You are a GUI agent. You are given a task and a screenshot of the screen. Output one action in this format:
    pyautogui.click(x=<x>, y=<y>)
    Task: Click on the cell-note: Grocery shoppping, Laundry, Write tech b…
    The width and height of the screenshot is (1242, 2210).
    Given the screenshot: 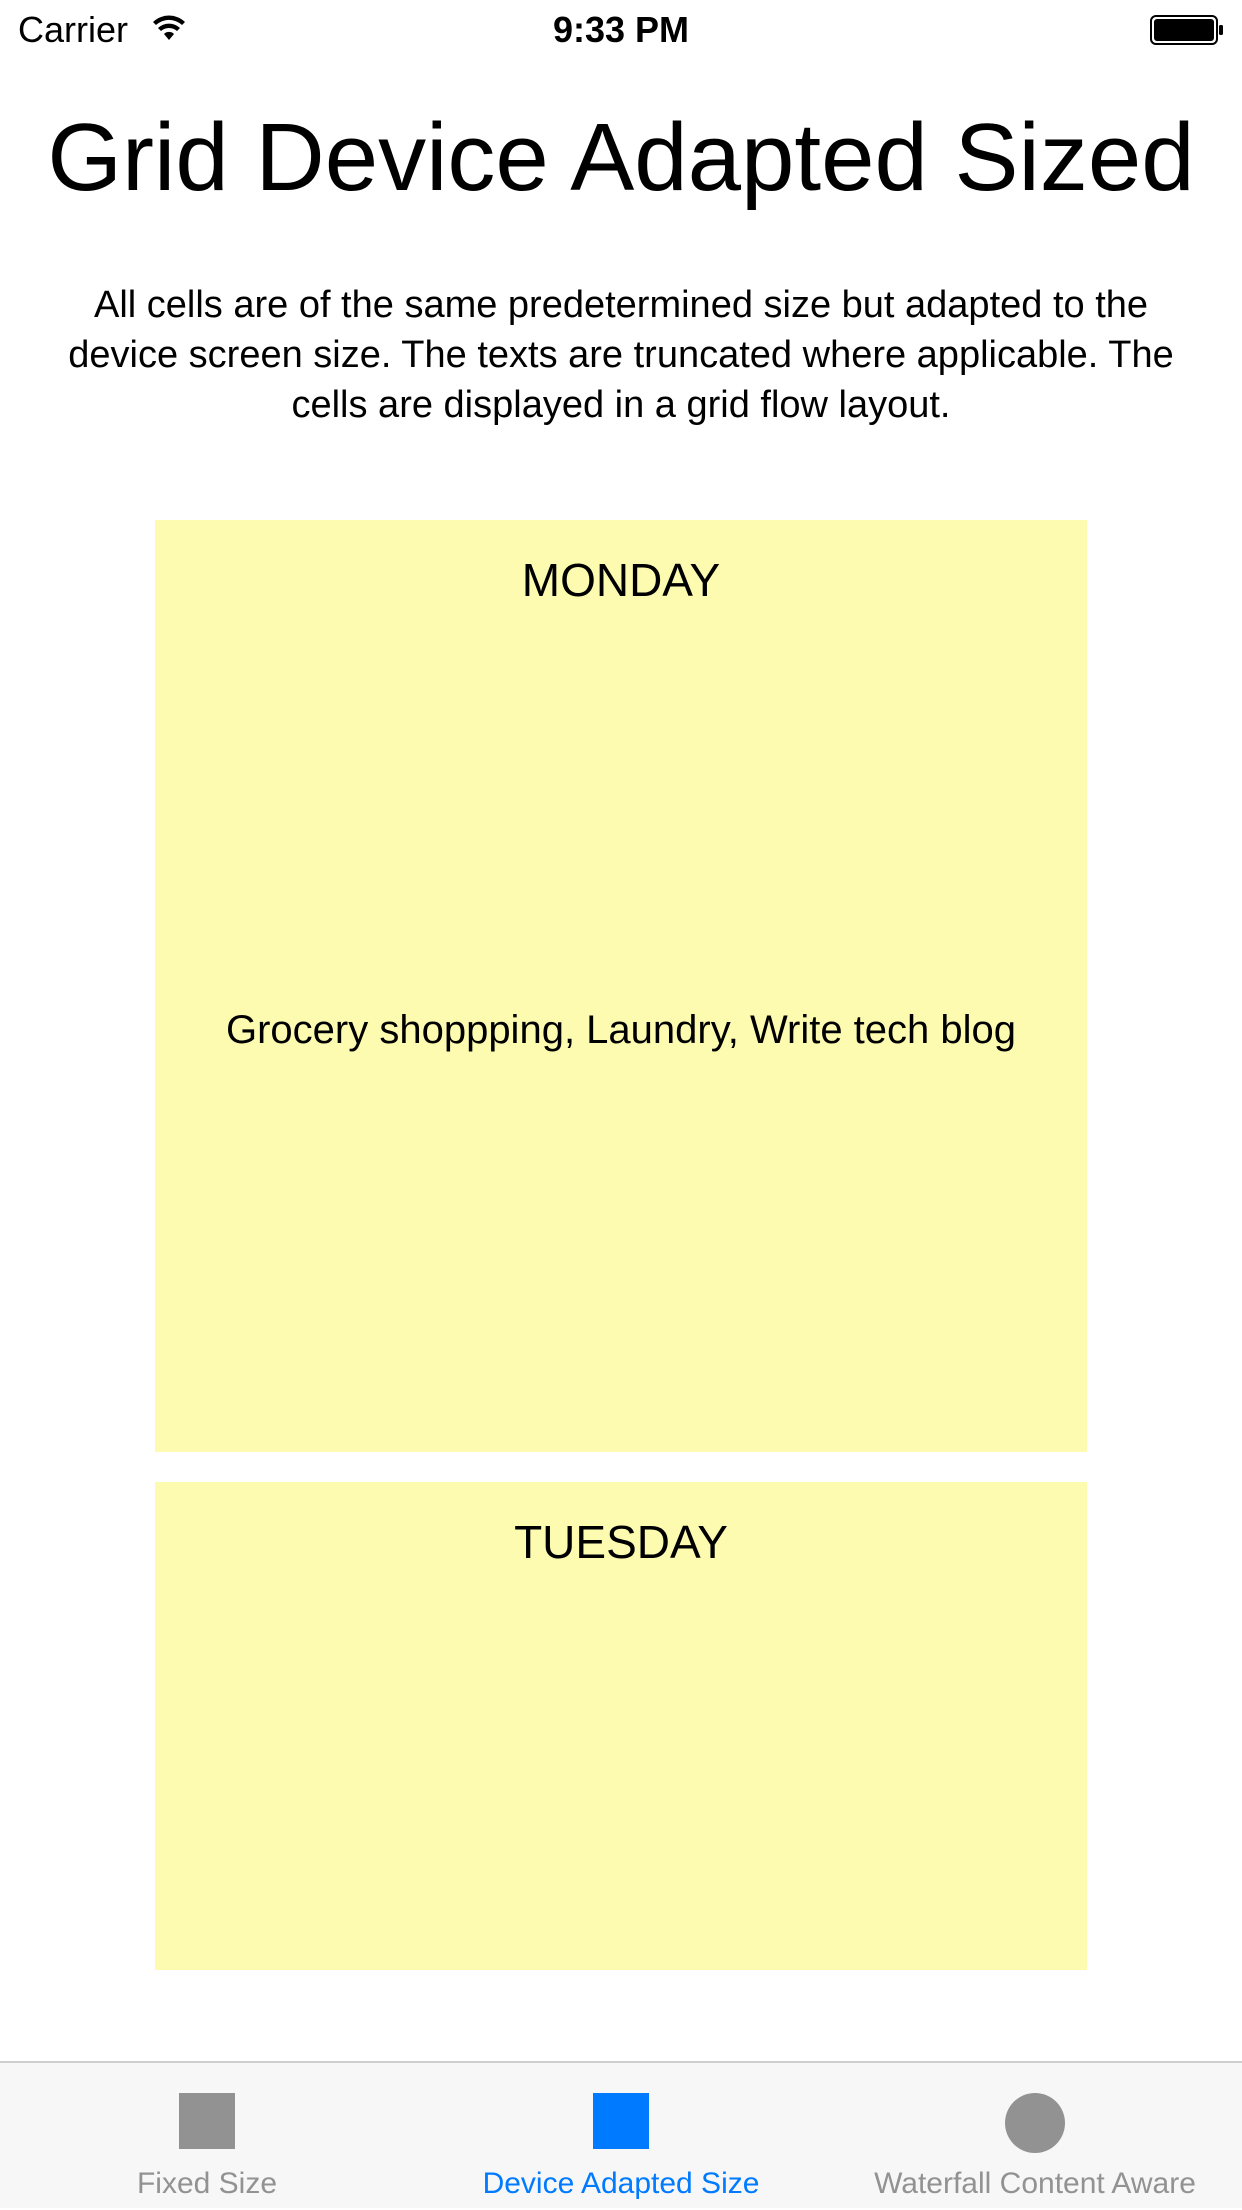 What is the action you would take?
    pyautogui.click(x=621, y=1030)
    